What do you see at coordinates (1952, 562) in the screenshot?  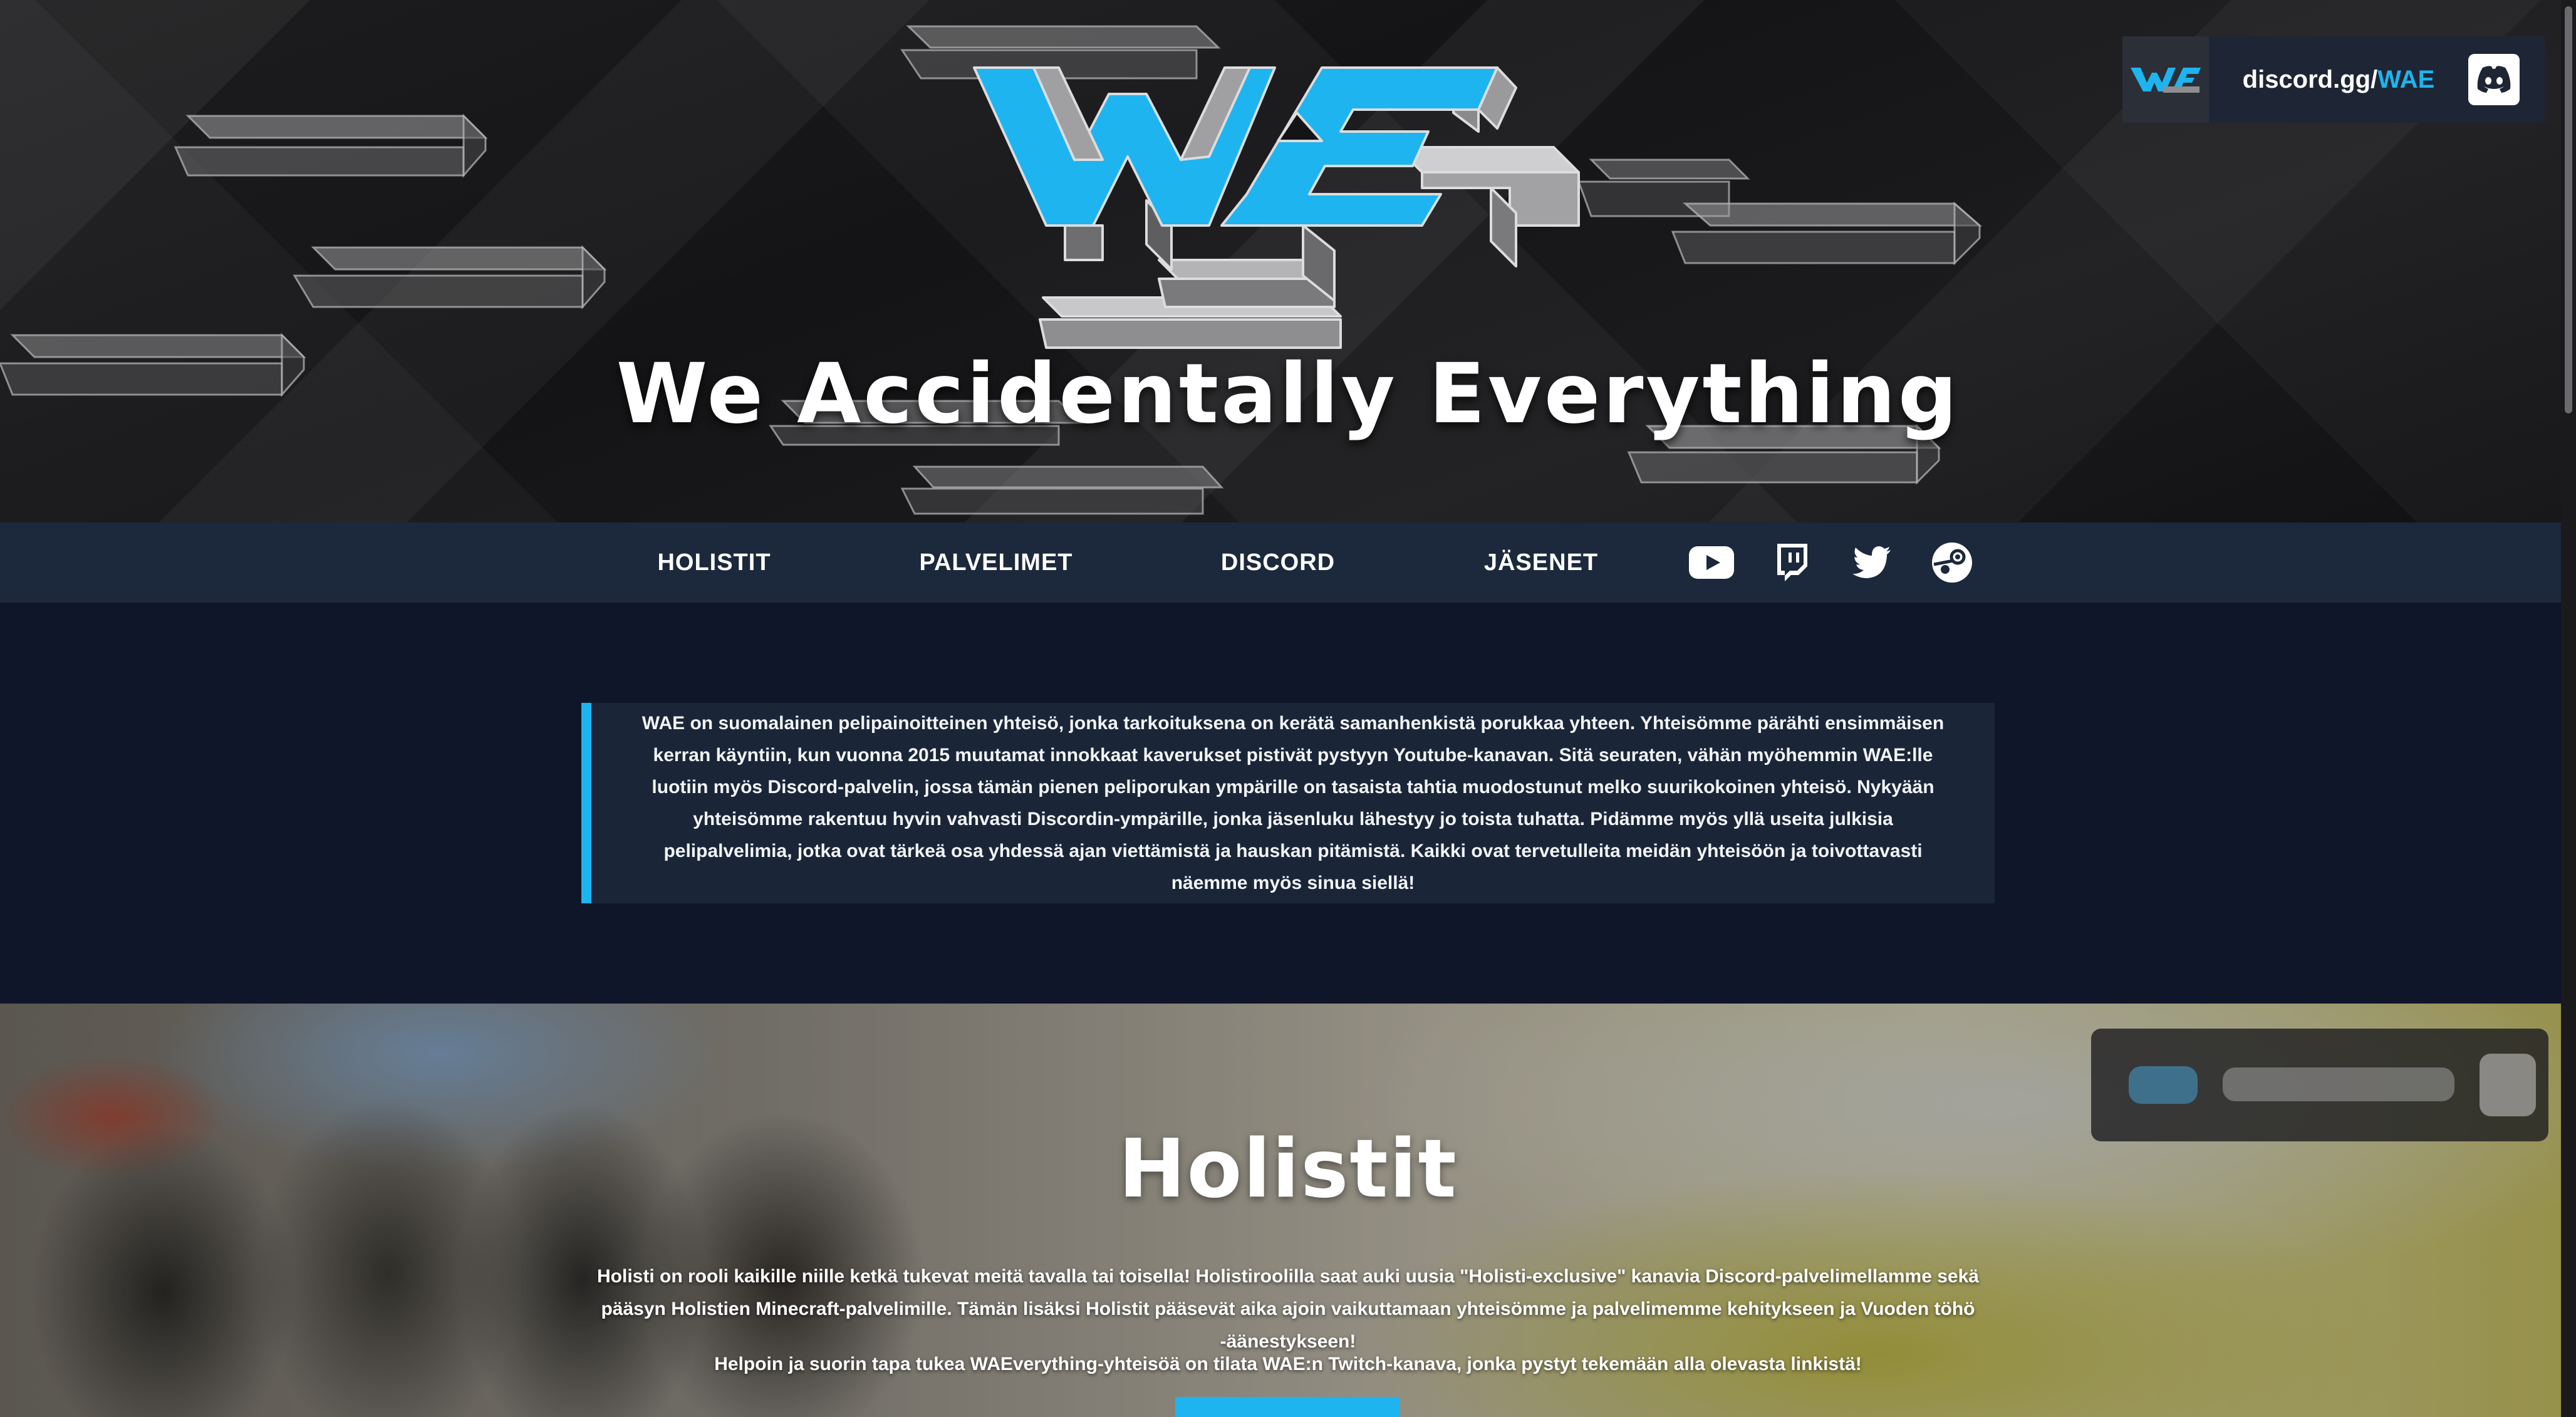 I see `steam-icon` at bounding box center [1952, 562].